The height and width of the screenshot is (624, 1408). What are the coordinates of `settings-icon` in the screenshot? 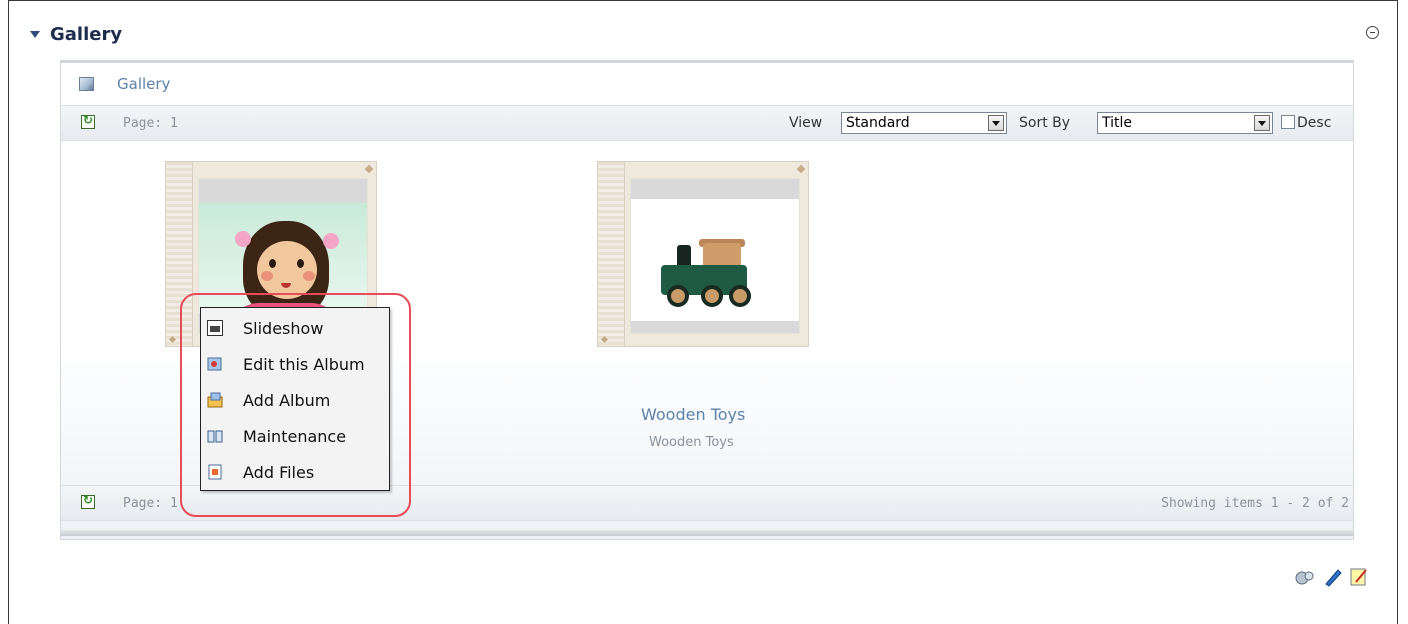 It's located at (1305, 577).